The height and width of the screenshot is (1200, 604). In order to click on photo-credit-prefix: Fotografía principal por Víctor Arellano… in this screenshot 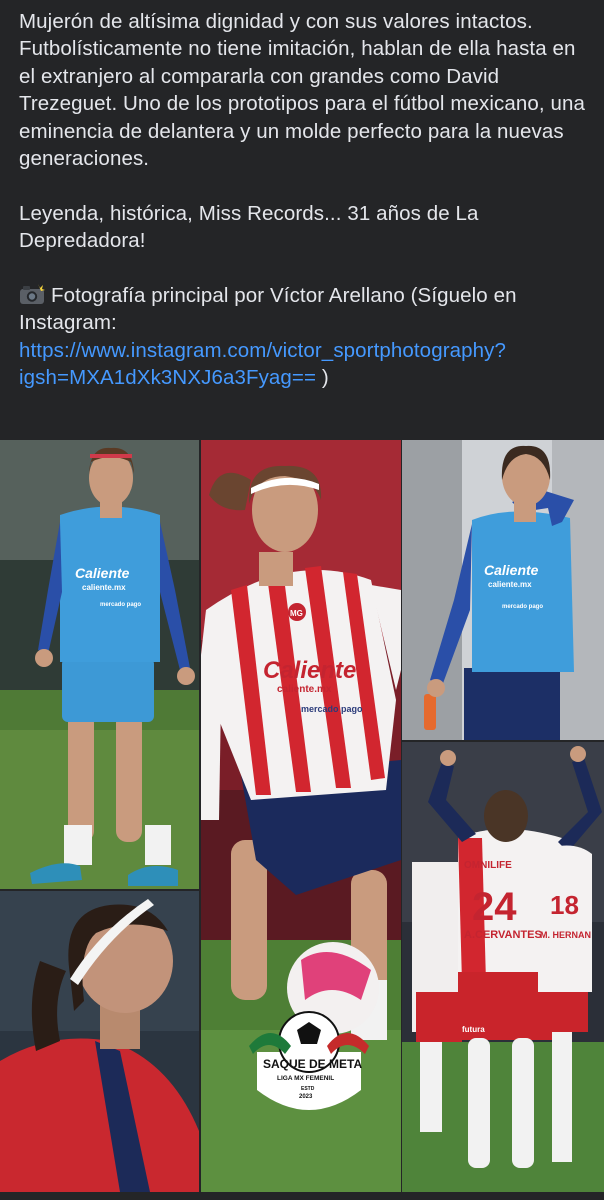, I will do `click(268, 309)`.